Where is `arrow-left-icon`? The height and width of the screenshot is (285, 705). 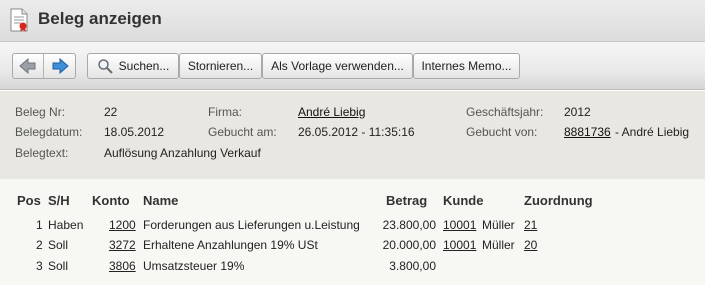 arrow-left-icon is located at coordinates (27, 66).